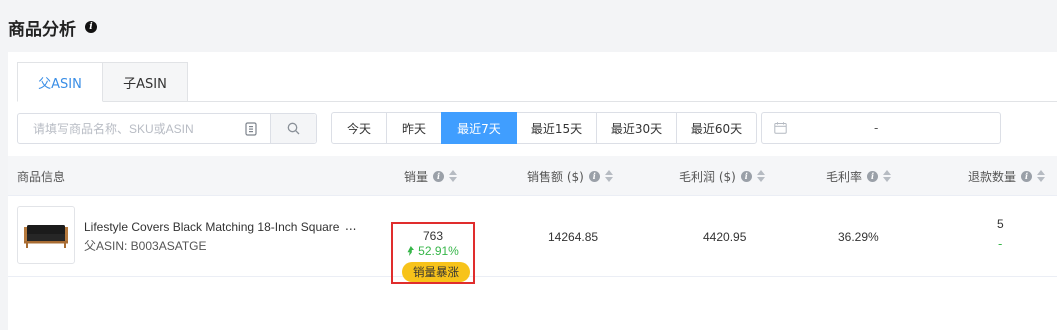 The height and width of the screenshot is (330, 1057). I want to click on header-gross-profit-label: 毛利润 ($), so click(707, 176).